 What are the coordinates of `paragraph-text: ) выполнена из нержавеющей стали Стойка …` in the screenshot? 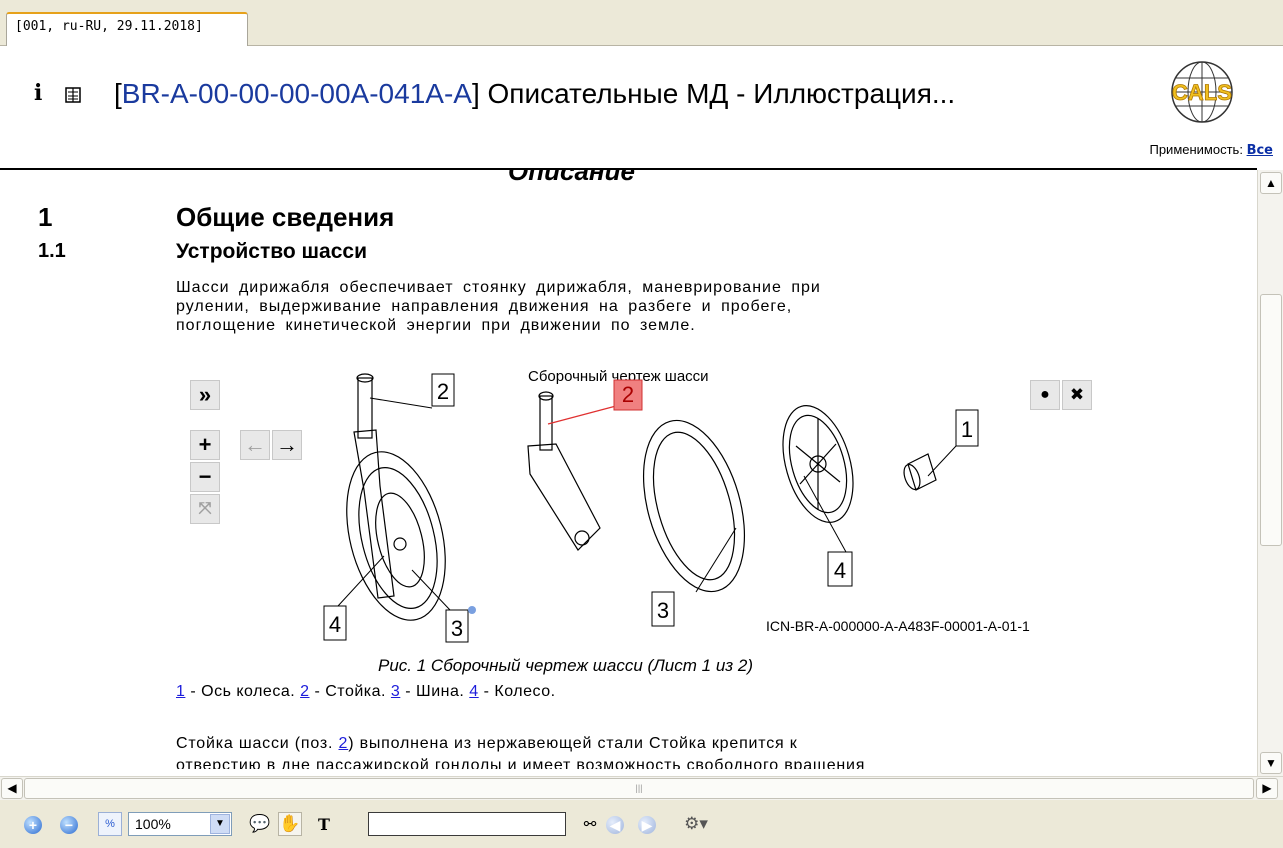 It's located at (573, 743).